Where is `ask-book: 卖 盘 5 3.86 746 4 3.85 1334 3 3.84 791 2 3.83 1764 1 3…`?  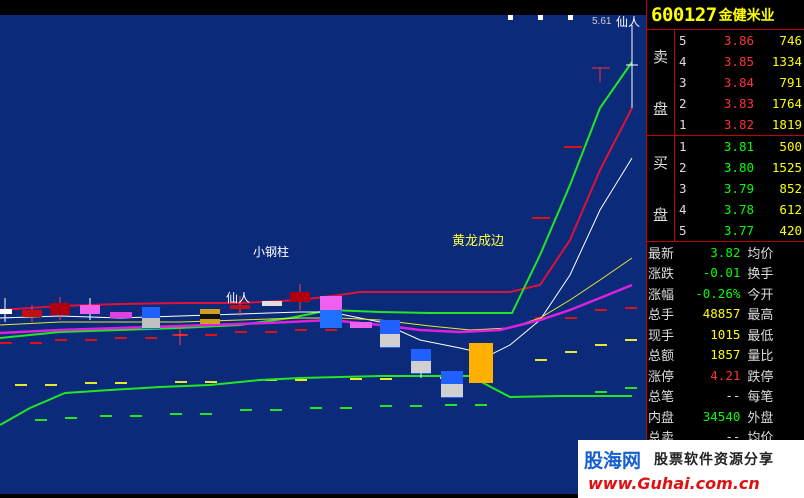 ask-book: 卖 盘 5 3.86 746 4 3.85 1334 3 3.84 791 2 3.83 1764 1 3… is located at coordinates (725, 83).